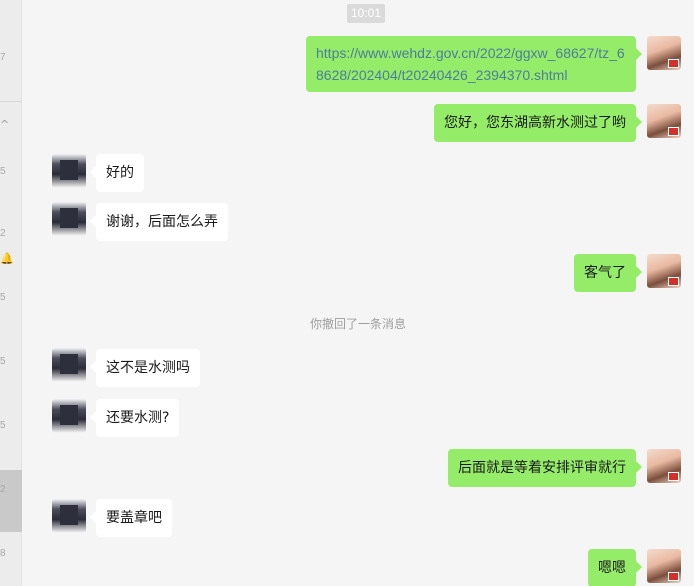  I want to click on message-bubble-received: 谢谢，后面怎么弄, so click(159, 222).